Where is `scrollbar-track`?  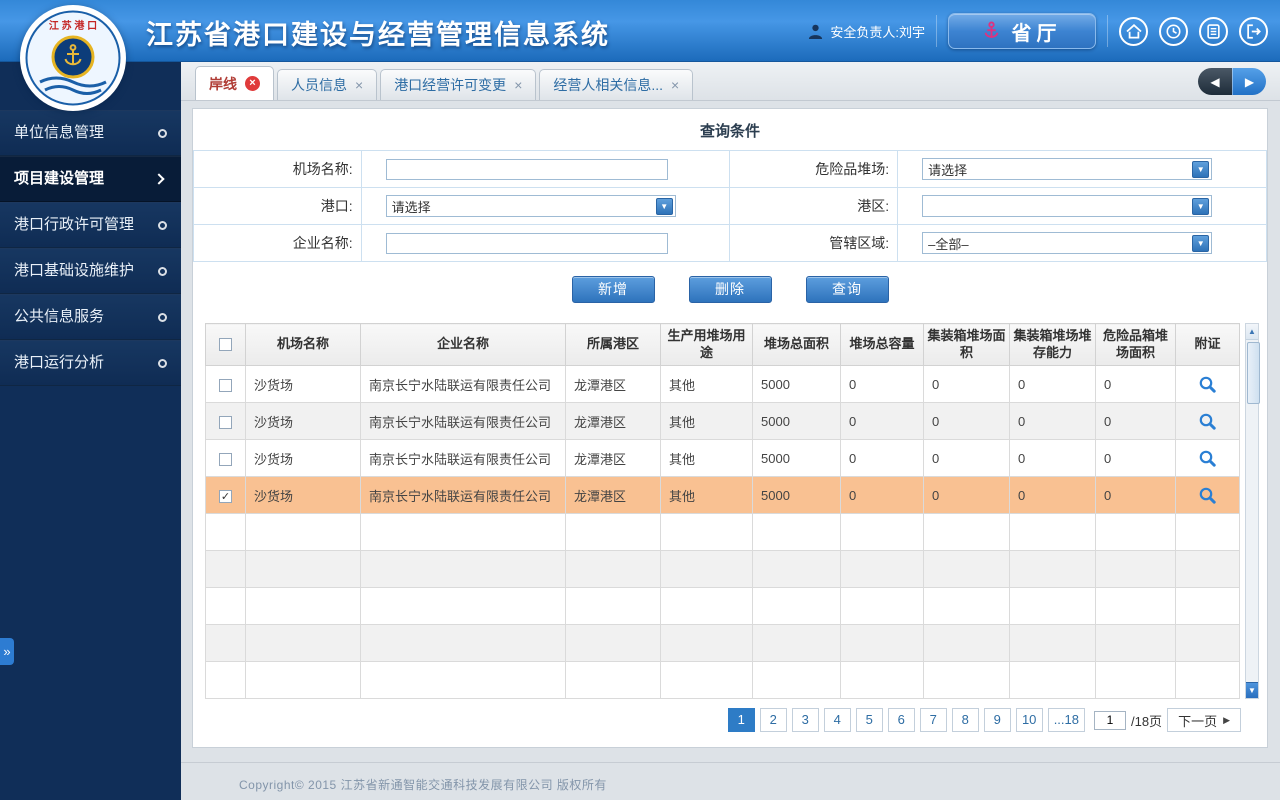
scrollbar-track is located at coordinates (1253, 511).